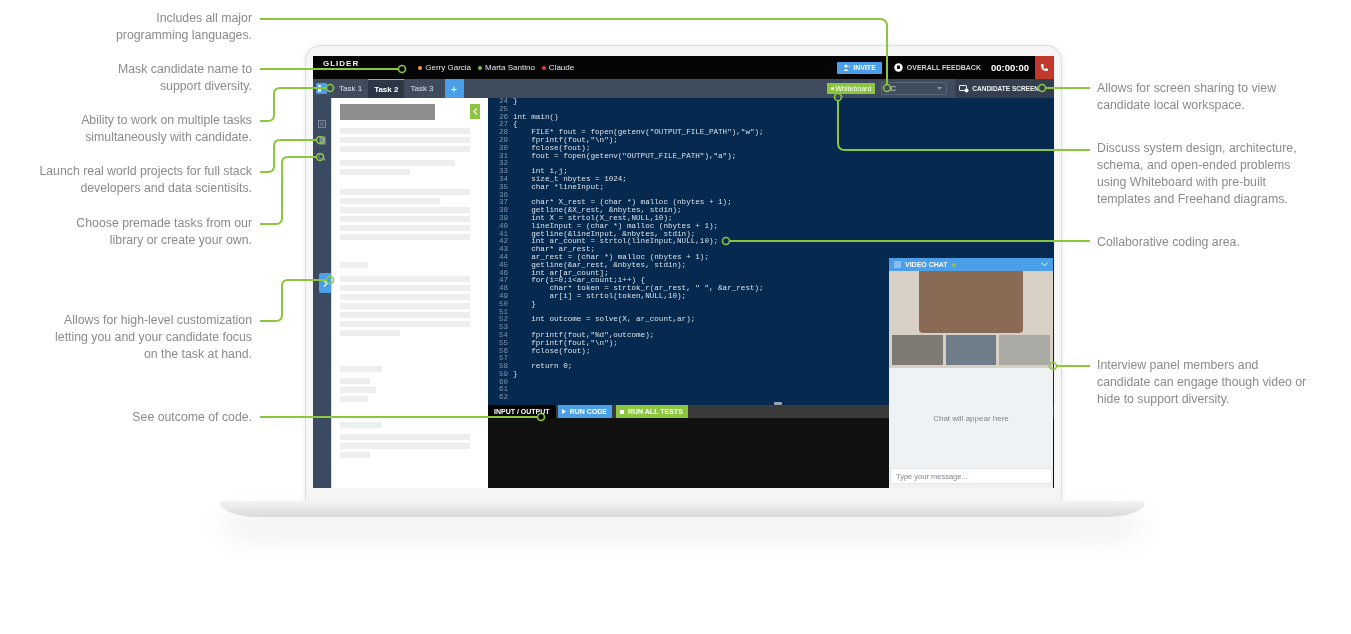 This screenshot has width=1351, height=634. What do you see at coordinates (351, 88) in the screenshot?
I see `task-tab: Task 1` at bounding box center [351, 88].